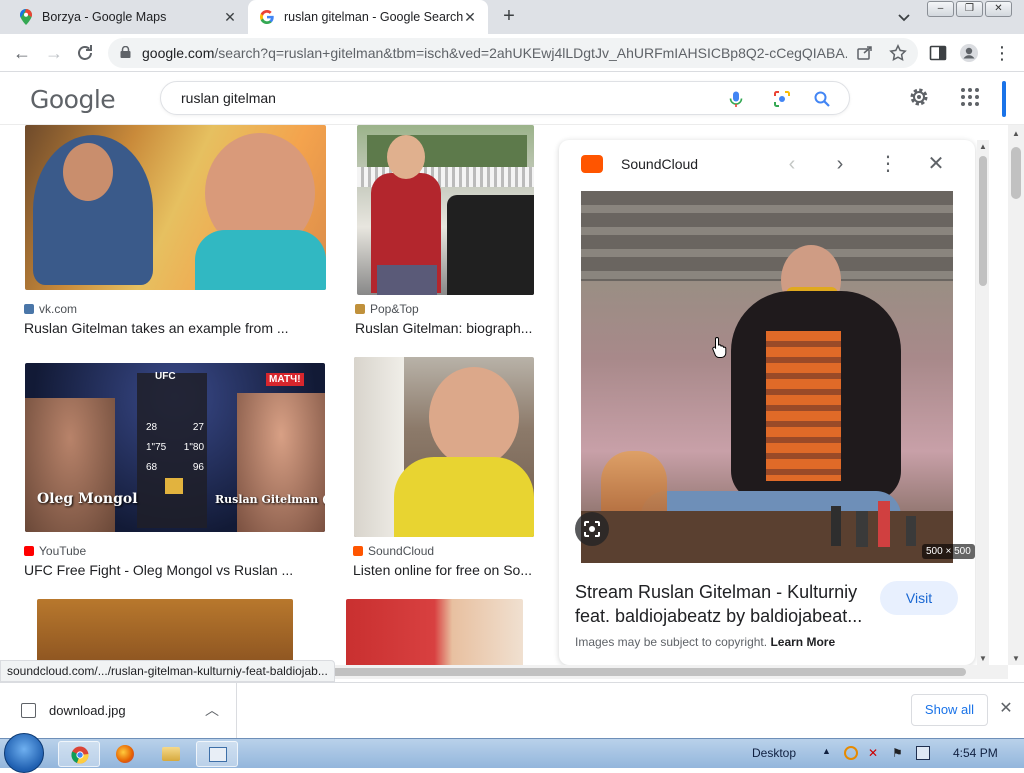  What do you see at coordinates (792, 164) in the screenshot?
I see `previous-icon: ‹` at bounding box center [792, 164].